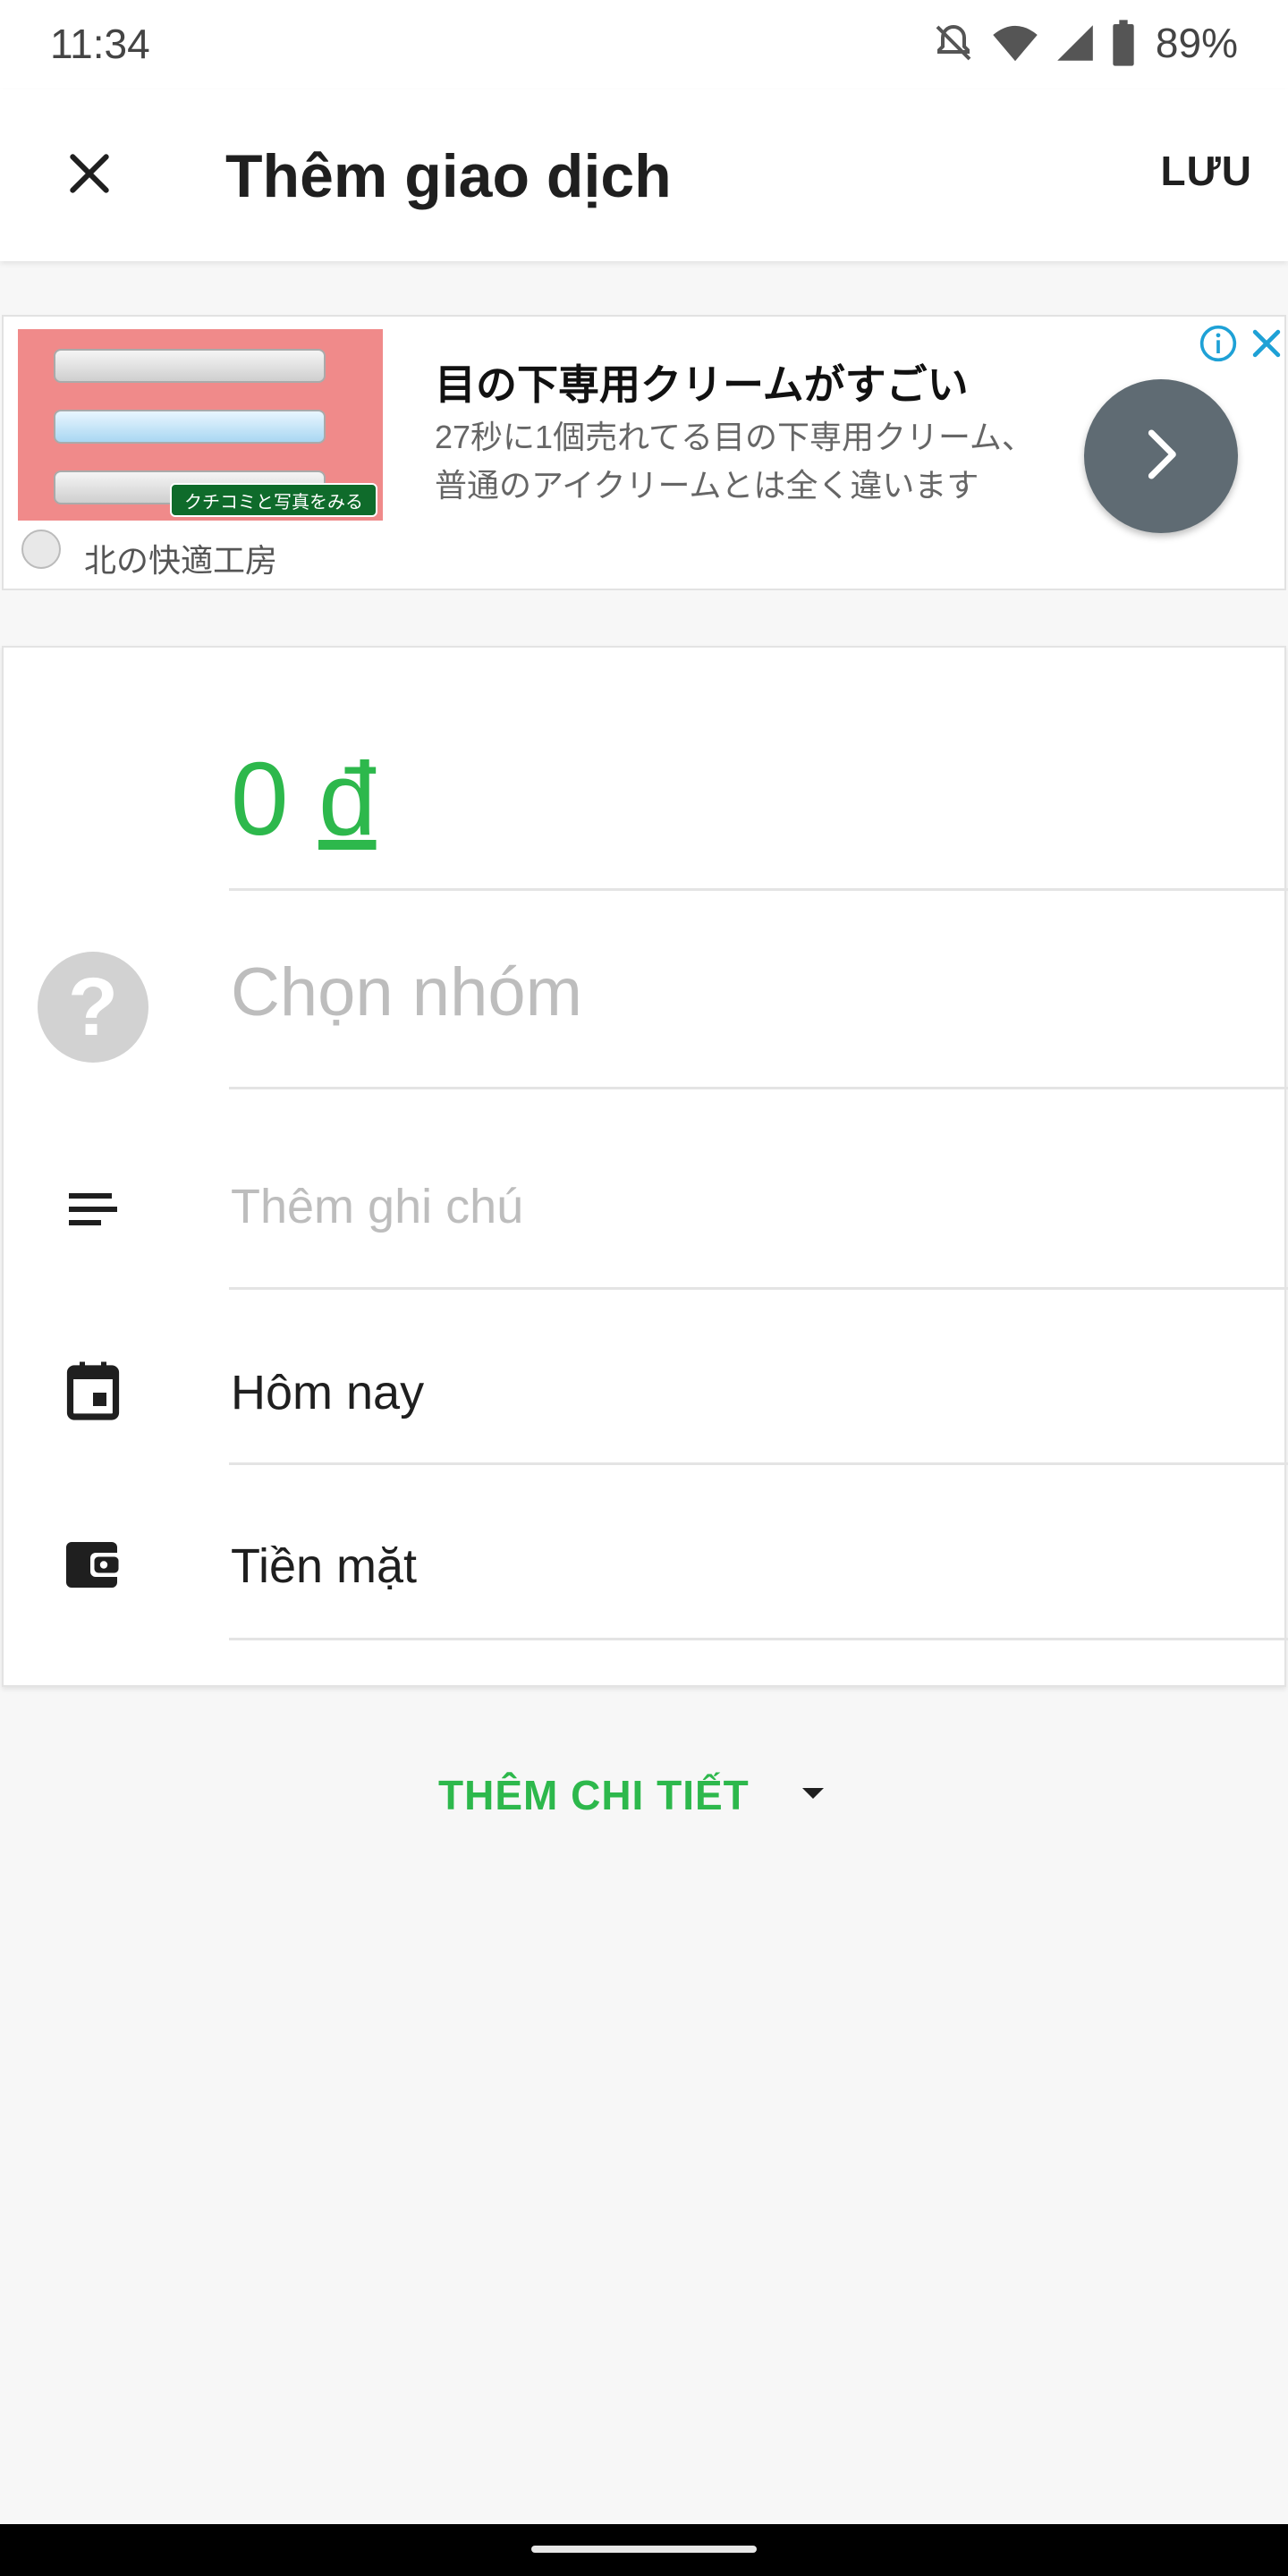  I want to click on ad-cta-button, so click(1161, 456).